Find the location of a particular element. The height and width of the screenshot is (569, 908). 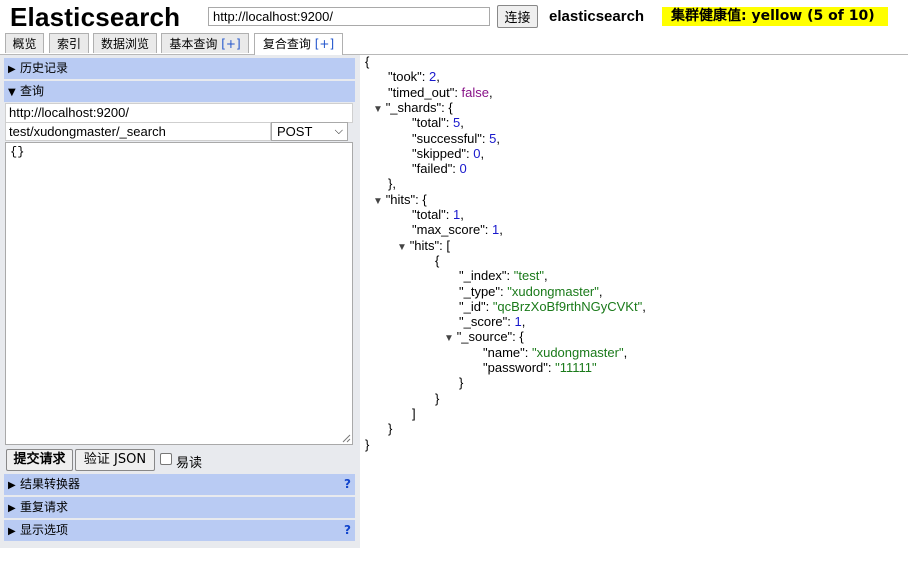

section-label: 历史记录 is located at coordinates (44, 68).